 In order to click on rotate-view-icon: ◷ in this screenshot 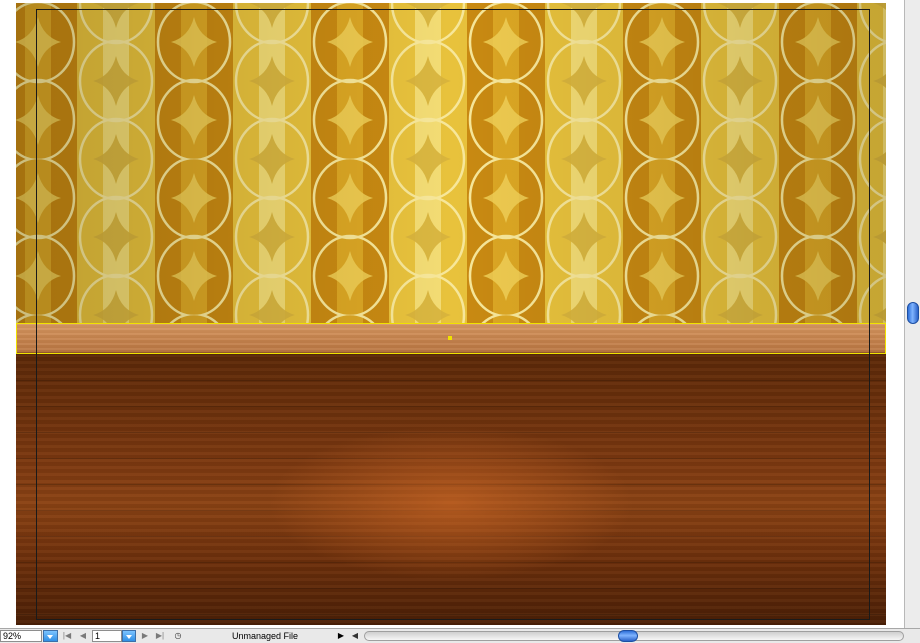, I will do `click(178, 636)`.